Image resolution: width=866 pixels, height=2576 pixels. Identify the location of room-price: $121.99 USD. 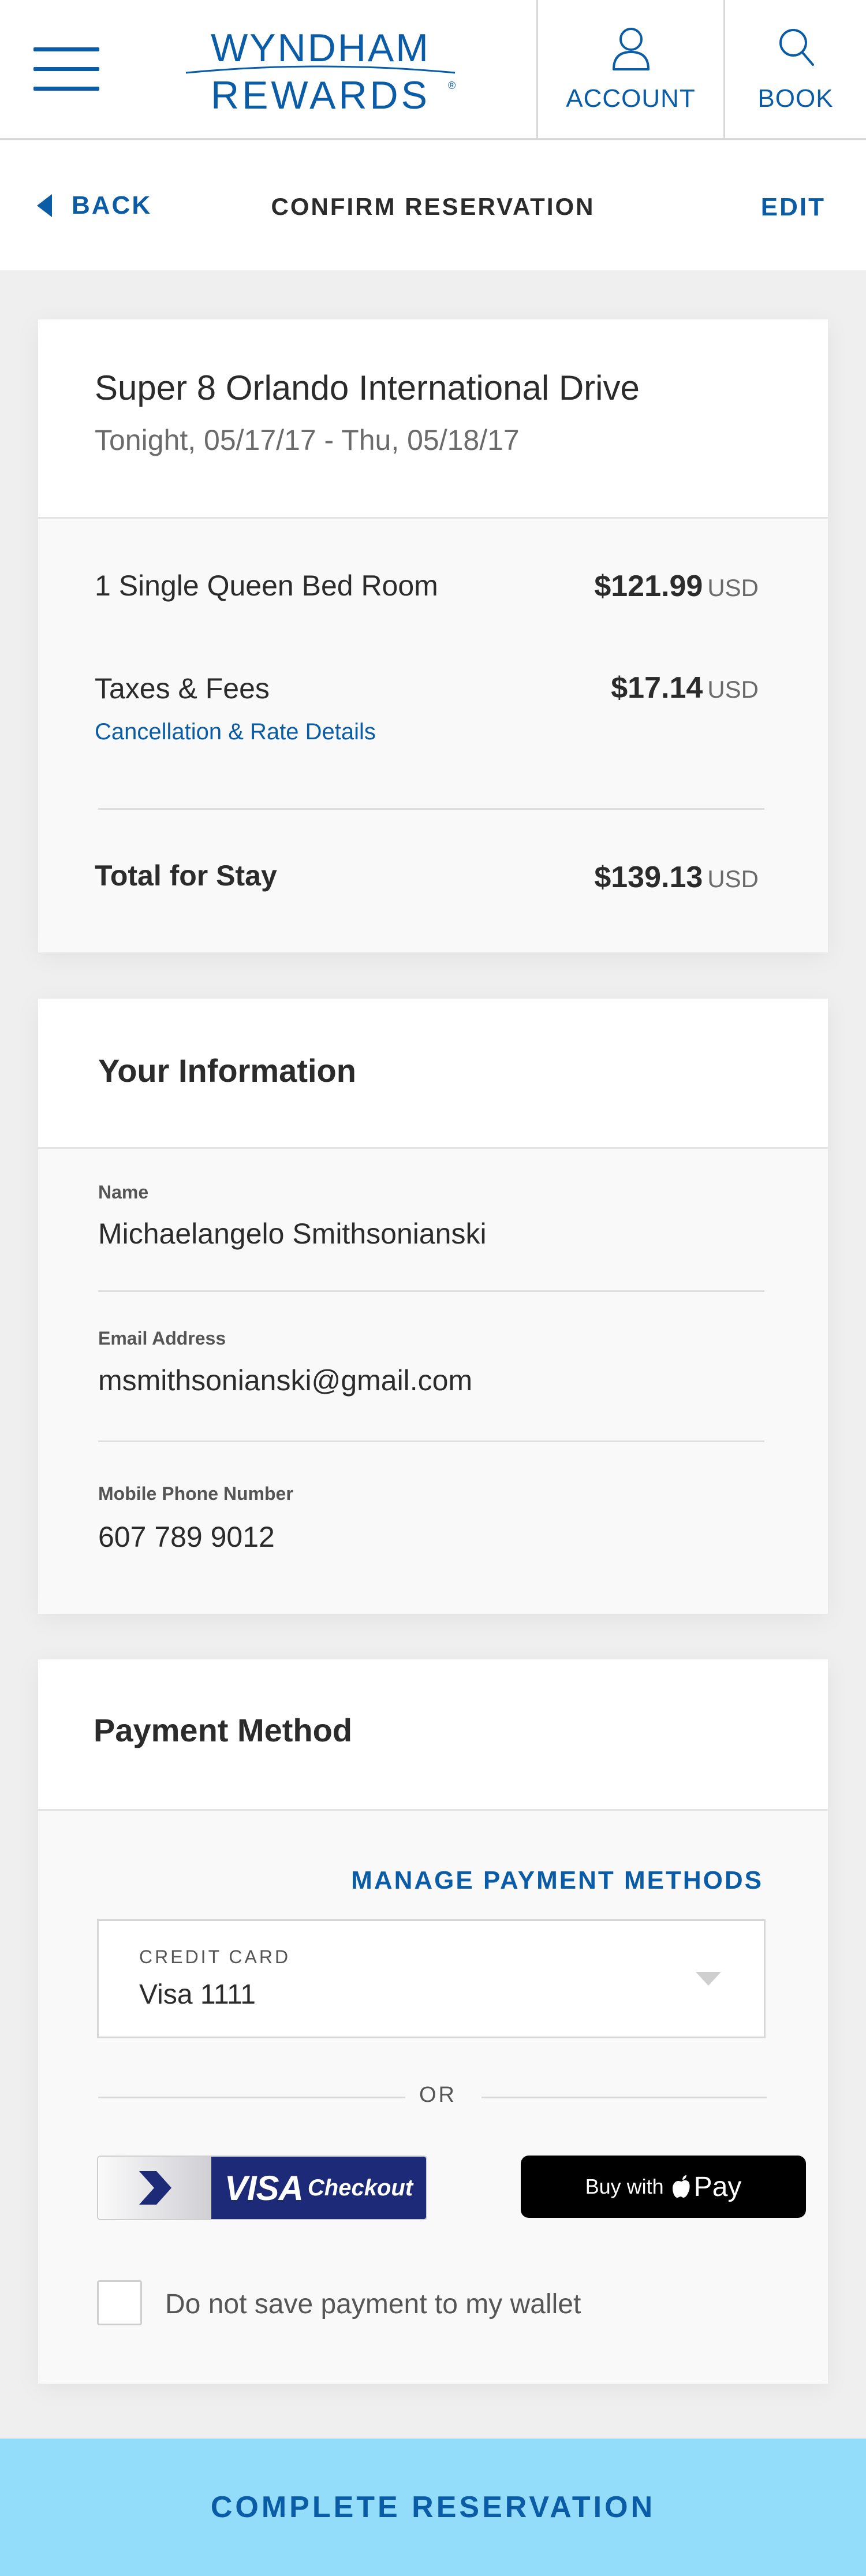
(676, 587).